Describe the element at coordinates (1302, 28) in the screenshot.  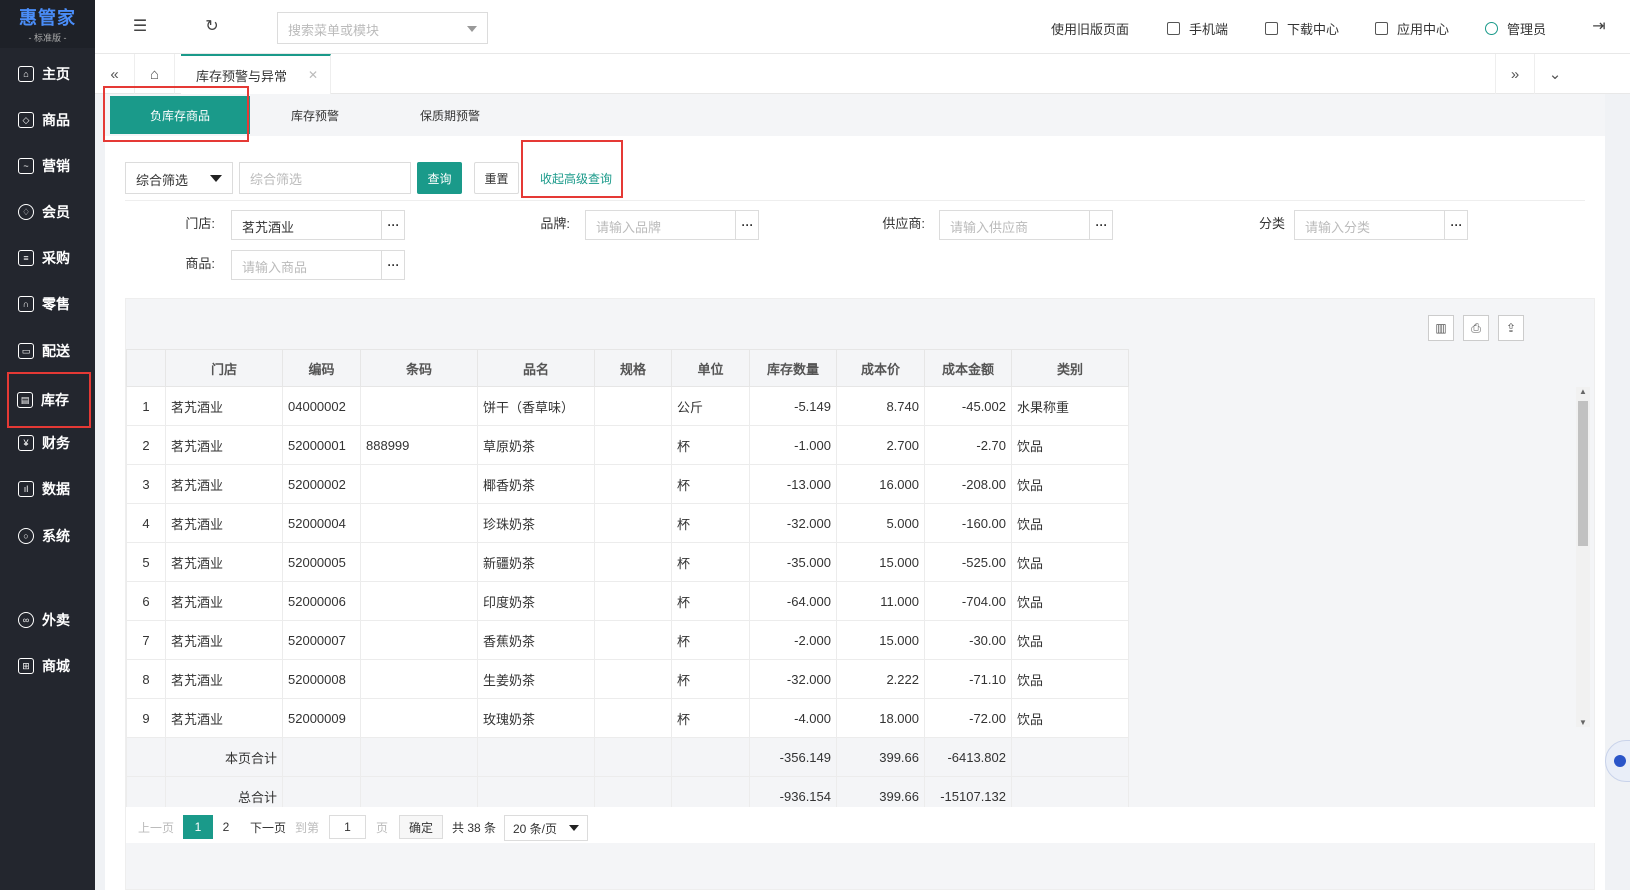
I see `download-center-link: 下载中心` at that location.